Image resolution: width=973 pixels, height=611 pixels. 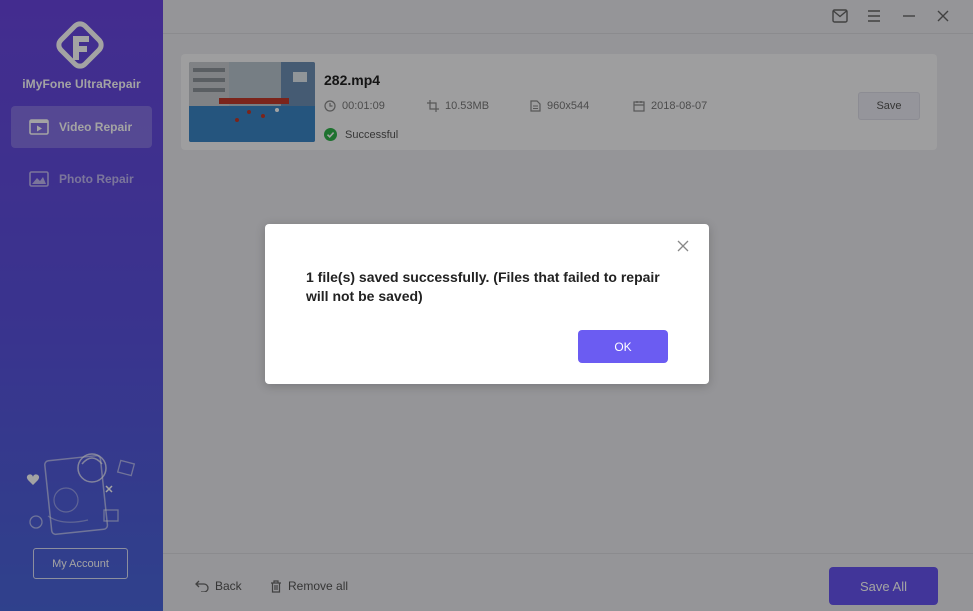 I want to click on dialog-close-icon, so click(x=683, y=246).